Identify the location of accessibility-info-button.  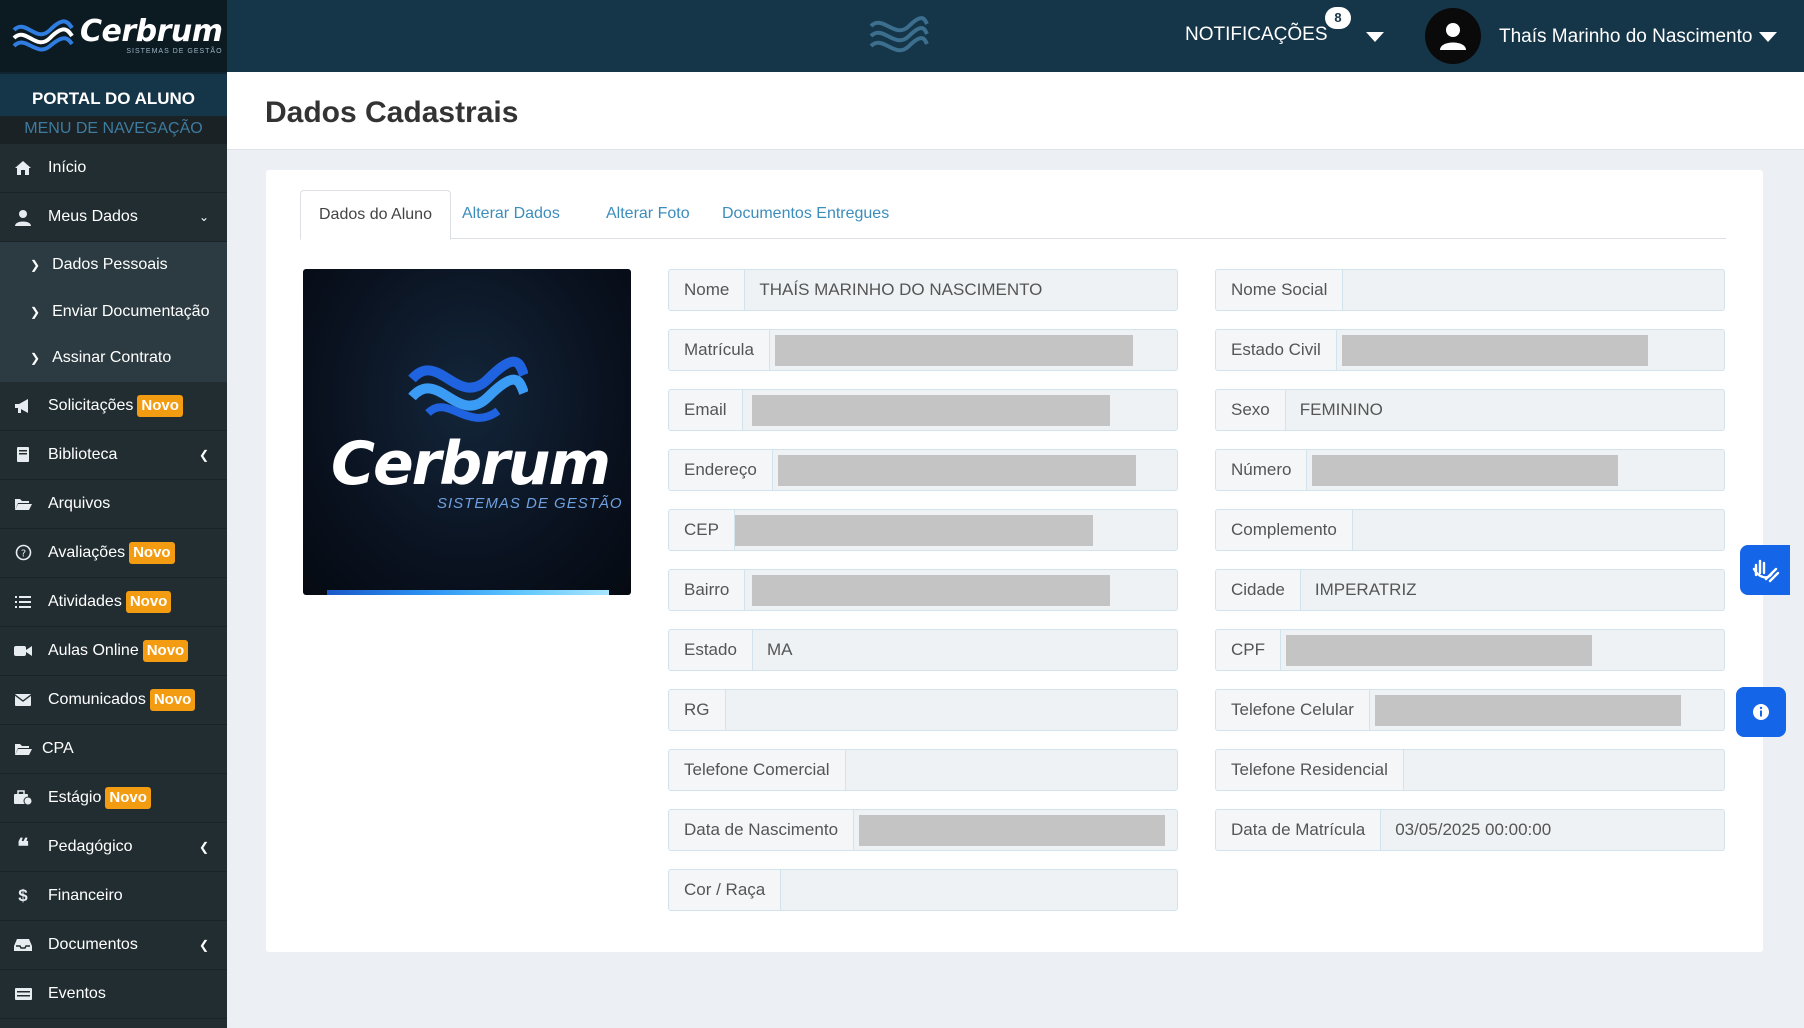
(1761, 712).